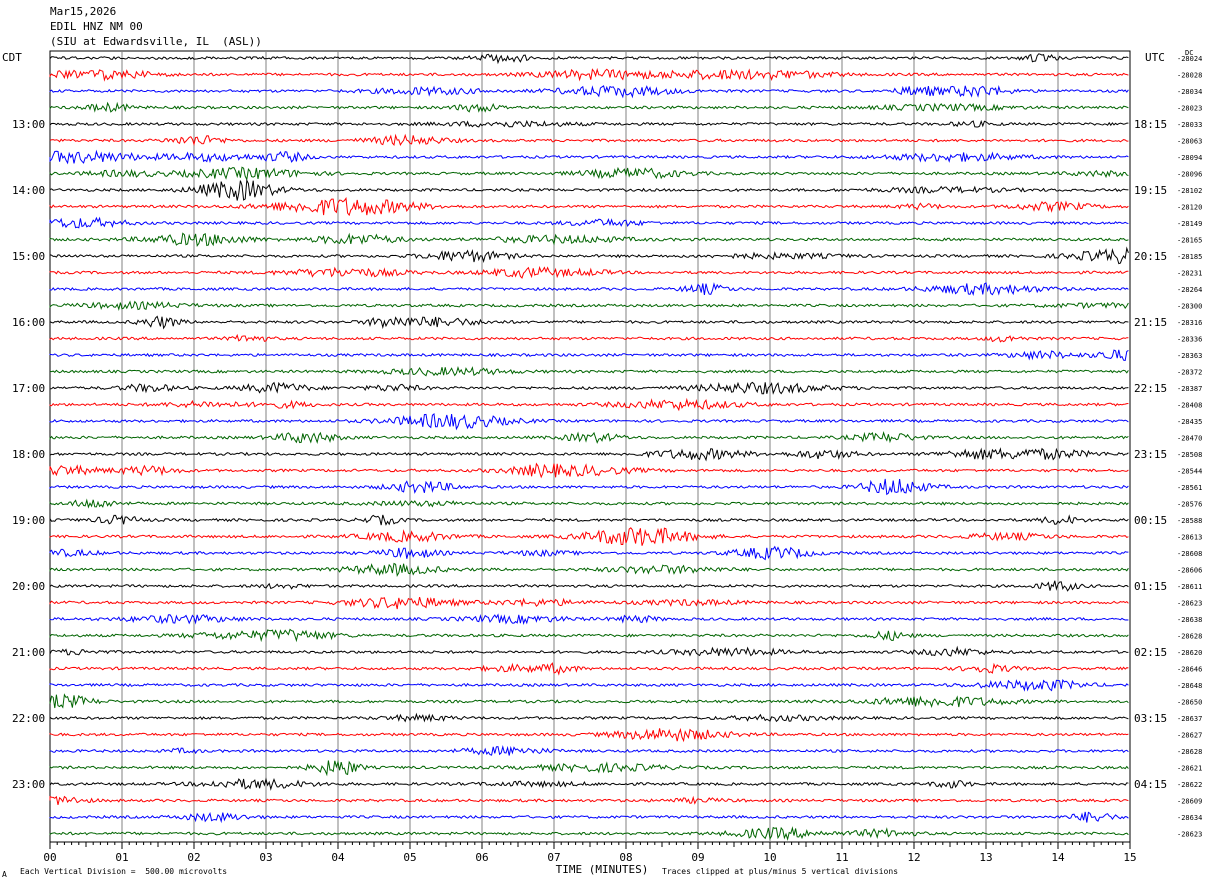 The width and height of the screenshot is (1210, 886). I want to click on dc-offset-label: -28611, so click(1189, 587).